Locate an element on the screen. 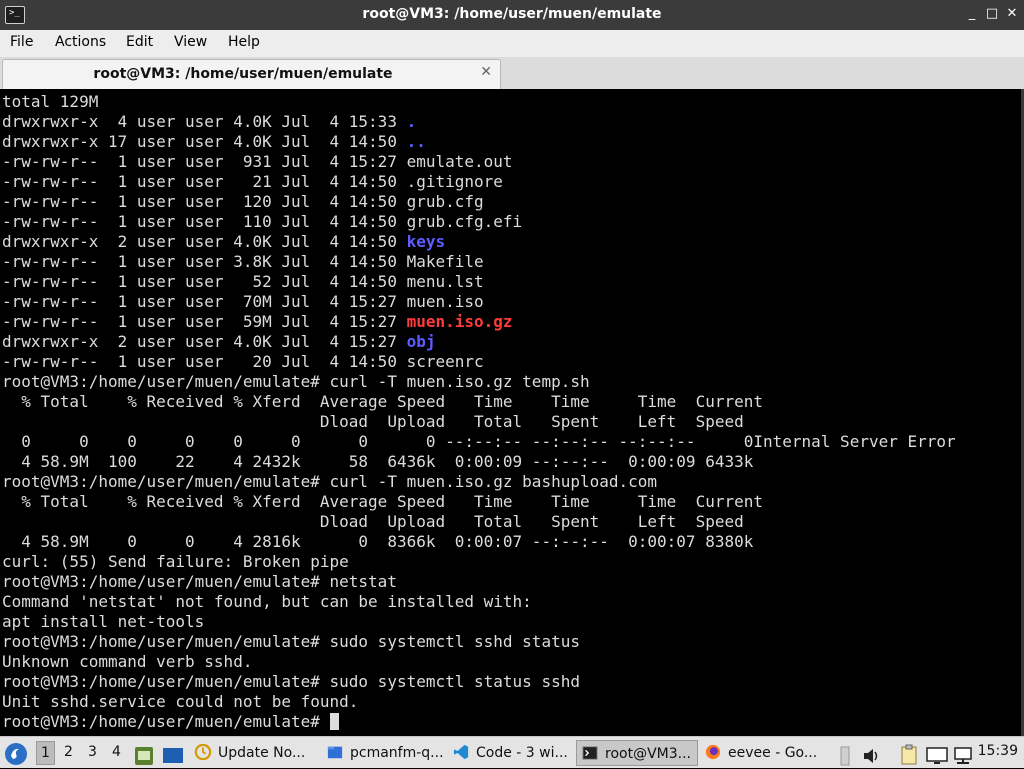 This screenshot has height=769, width=1024. update-icon is located at coordinates (203, 752).